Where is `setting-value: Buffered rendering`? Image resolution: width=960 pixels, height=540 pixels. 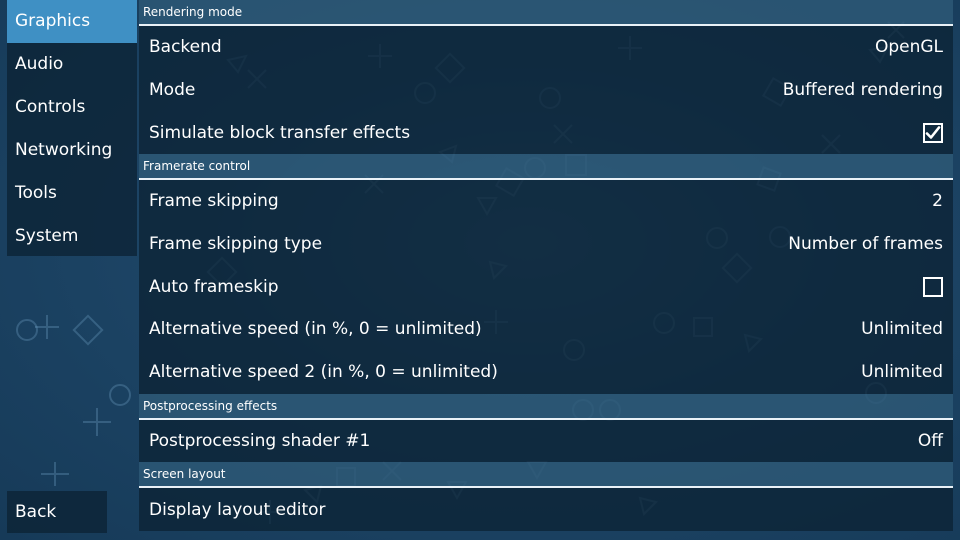 setting-value: Buffered rendering is located at coordinates (862, 90).